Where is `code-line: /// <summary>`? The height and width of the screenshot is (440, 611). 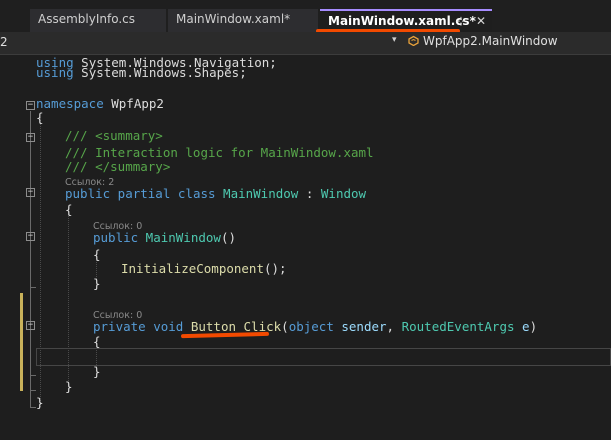 code-line: /// <summary> is located at coordinates (114, 135).